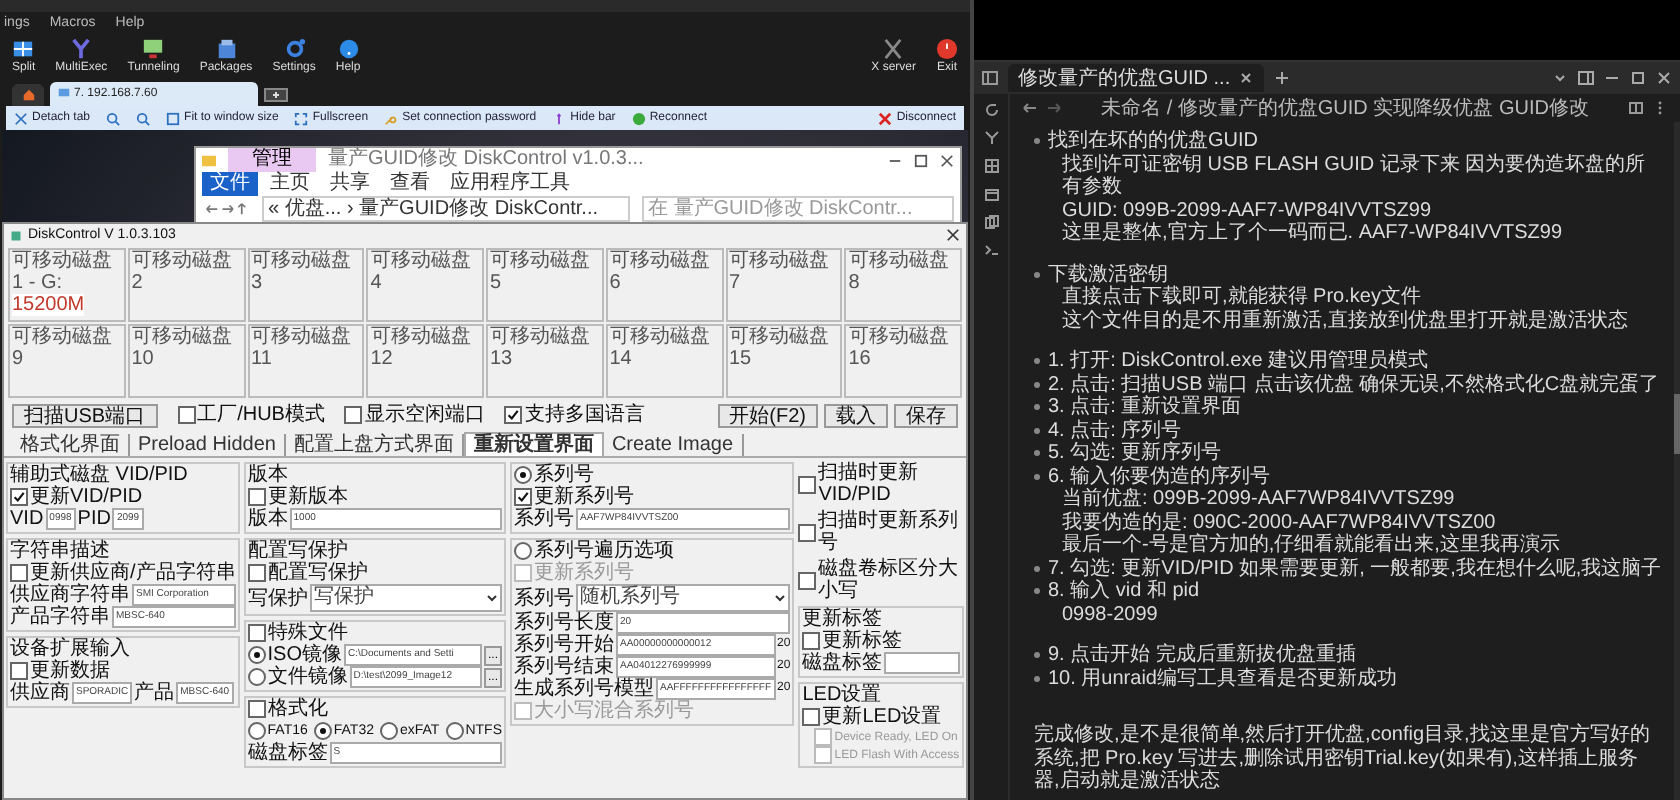  I want to click on group-title: 配置写保护, so click(297, 551).